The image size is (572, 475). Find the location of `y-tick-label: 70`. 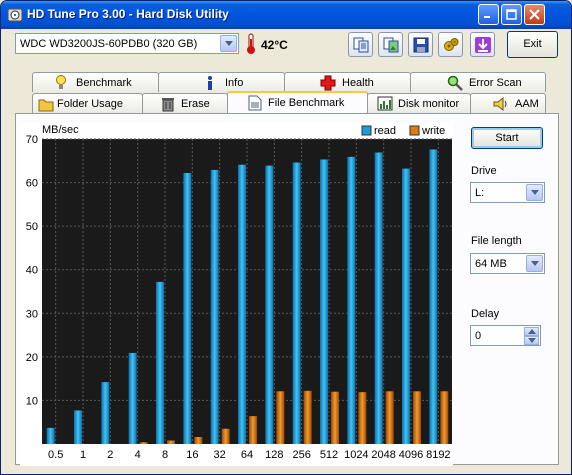

y-tick-label: 70 is located at coordinates (32, 140).